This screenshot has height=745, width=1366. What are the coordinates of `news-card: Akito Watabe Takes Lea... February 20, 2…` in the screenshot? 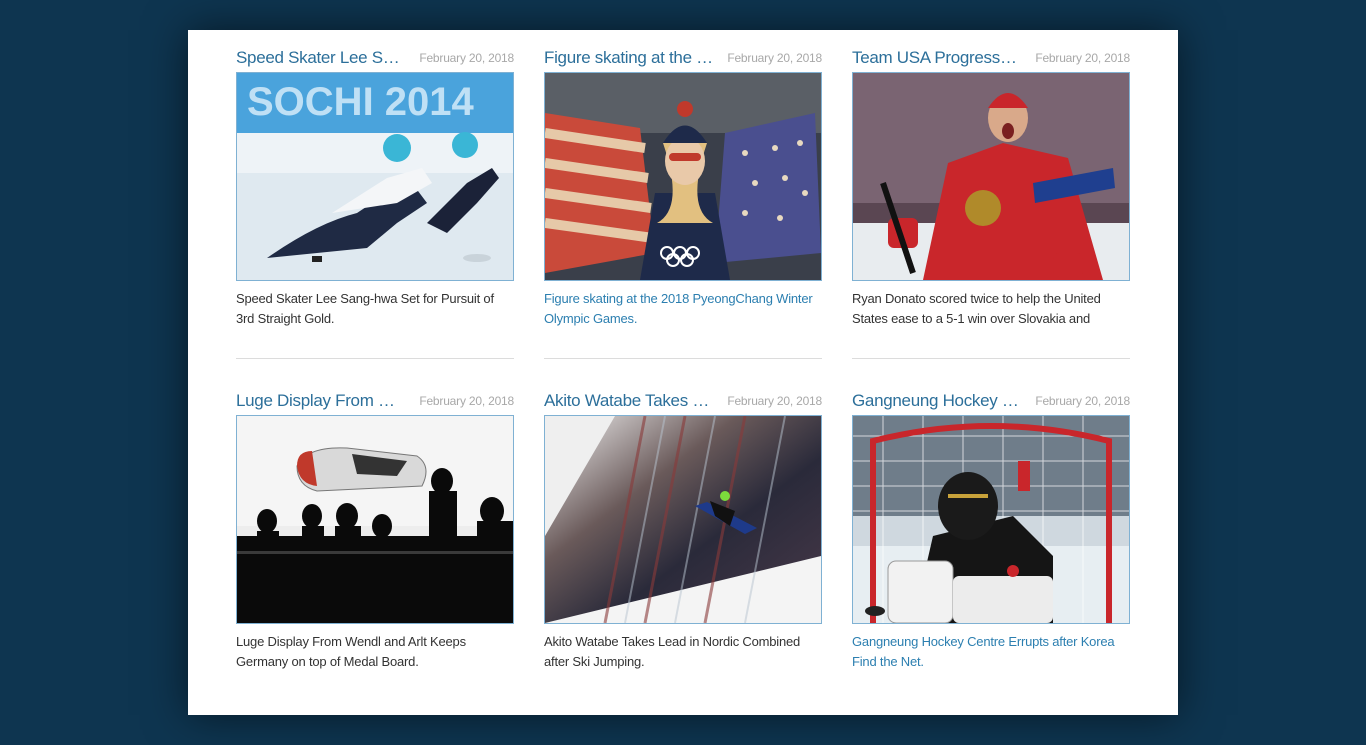 It's located at (683, 558).